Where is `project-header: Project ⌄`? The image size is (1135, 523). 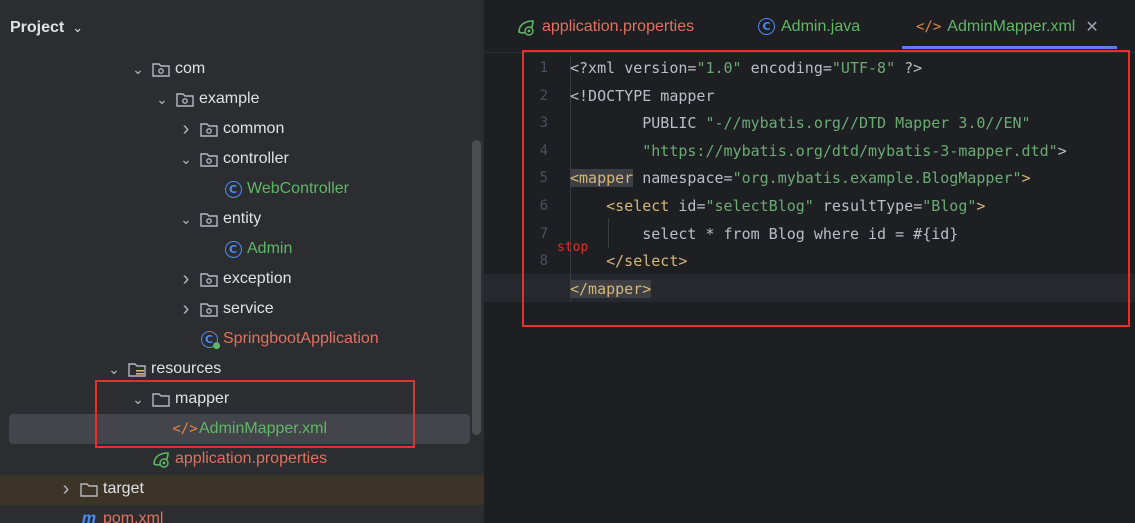
project-header: Project ⌄ is located at coordinates (242, 28).